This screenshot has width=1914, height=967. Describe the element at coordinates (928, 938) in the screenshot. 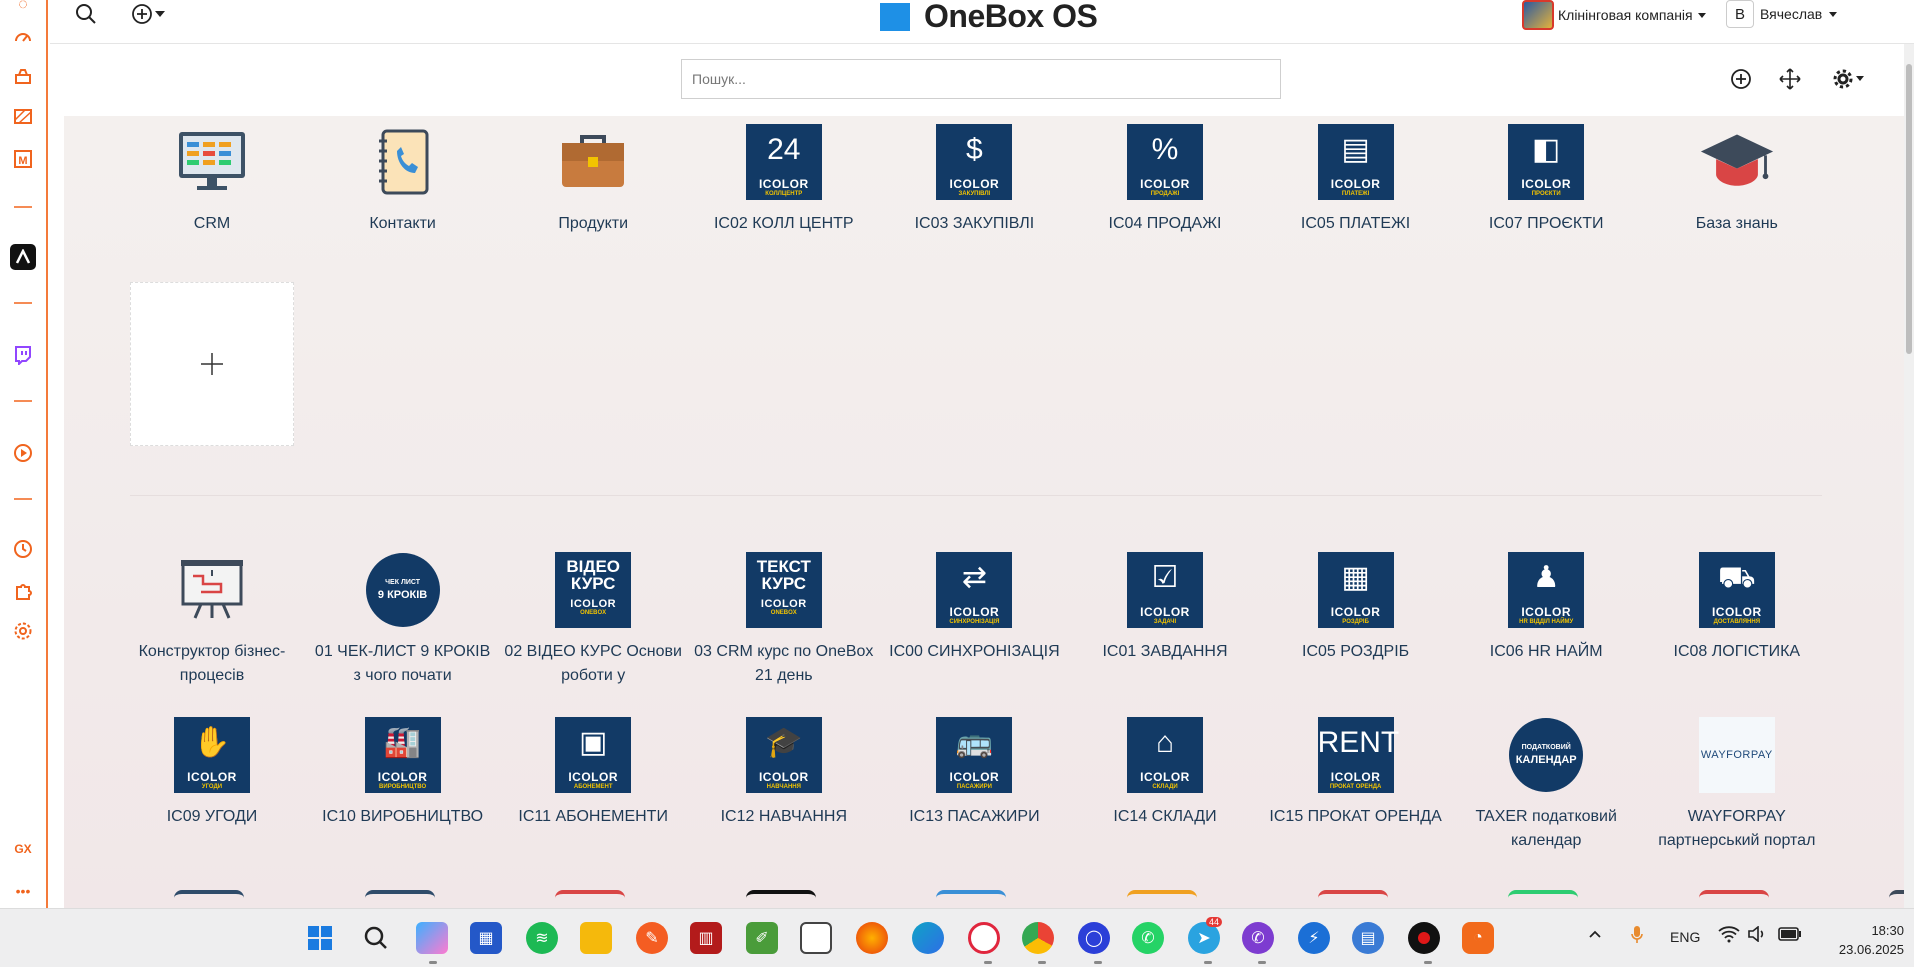

I see `edge-icon` at that location.